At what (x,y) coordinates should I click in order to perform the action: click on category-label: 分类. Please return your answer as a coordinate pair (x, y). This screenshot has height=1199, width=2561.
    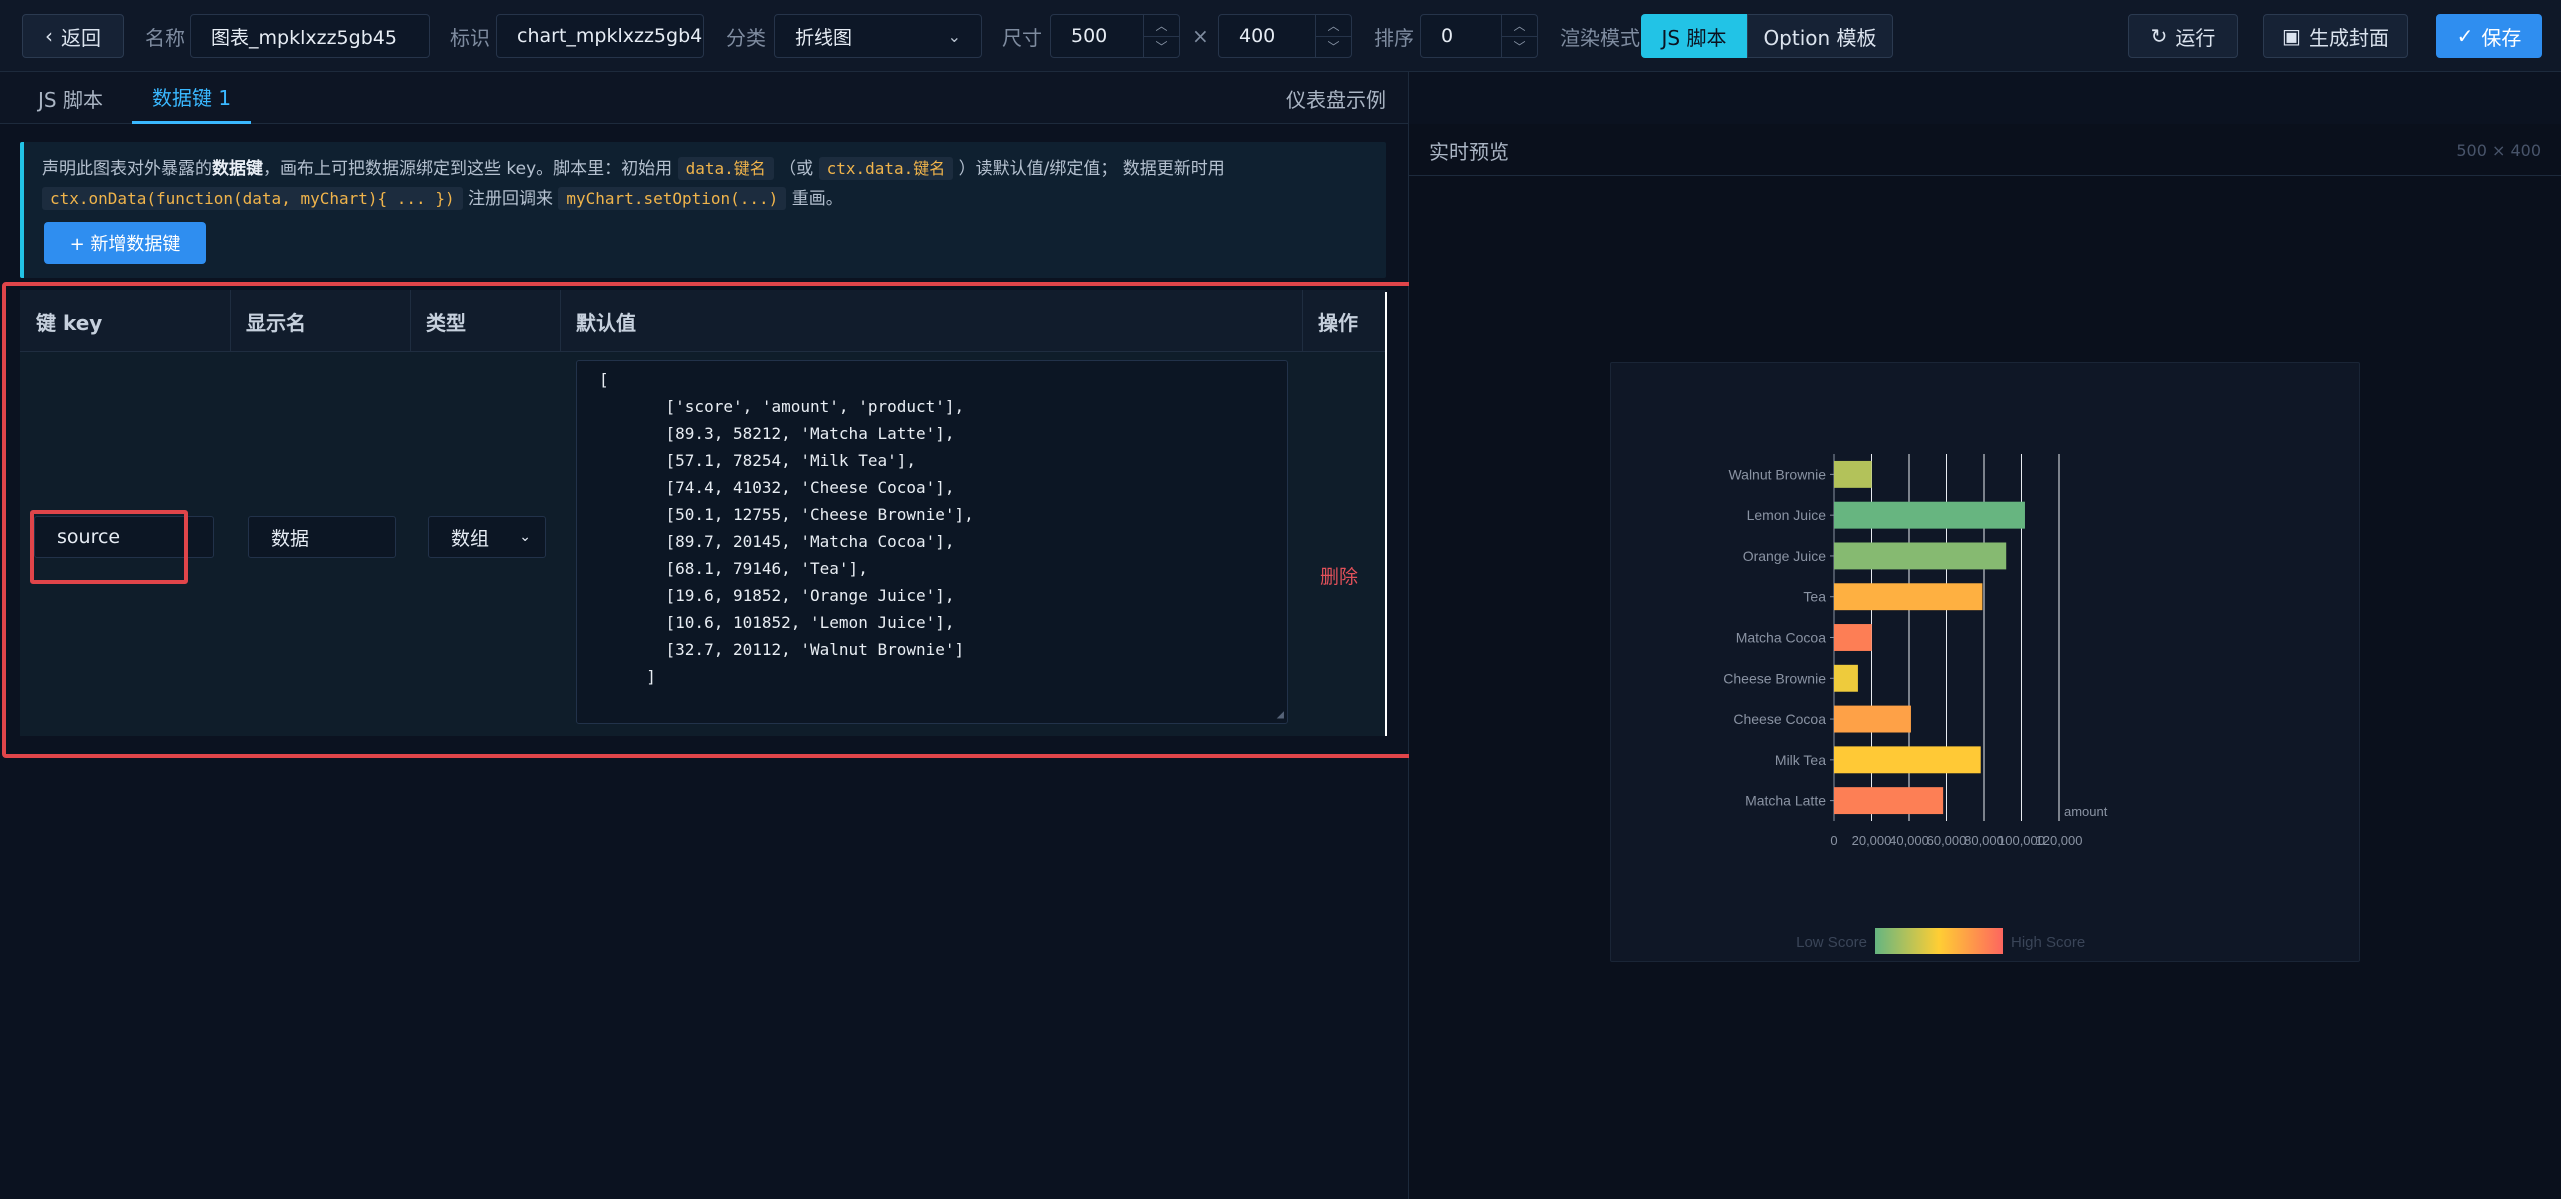
    Looking at the image, I should click on (746, 37).